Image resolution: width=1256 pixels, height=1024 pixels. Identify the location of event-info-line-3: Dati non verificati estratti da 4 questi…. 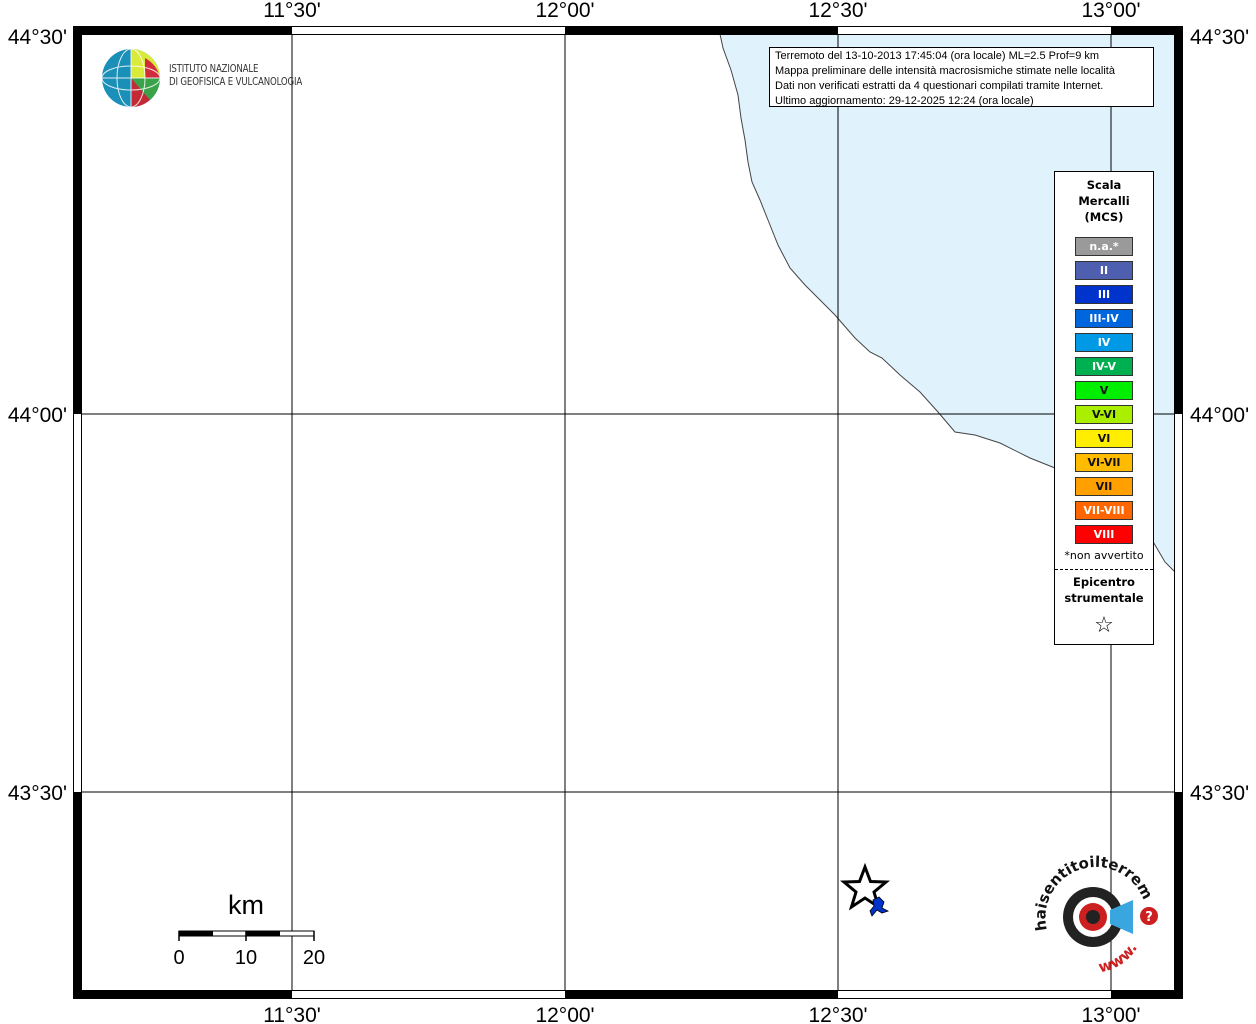
(939, 86).